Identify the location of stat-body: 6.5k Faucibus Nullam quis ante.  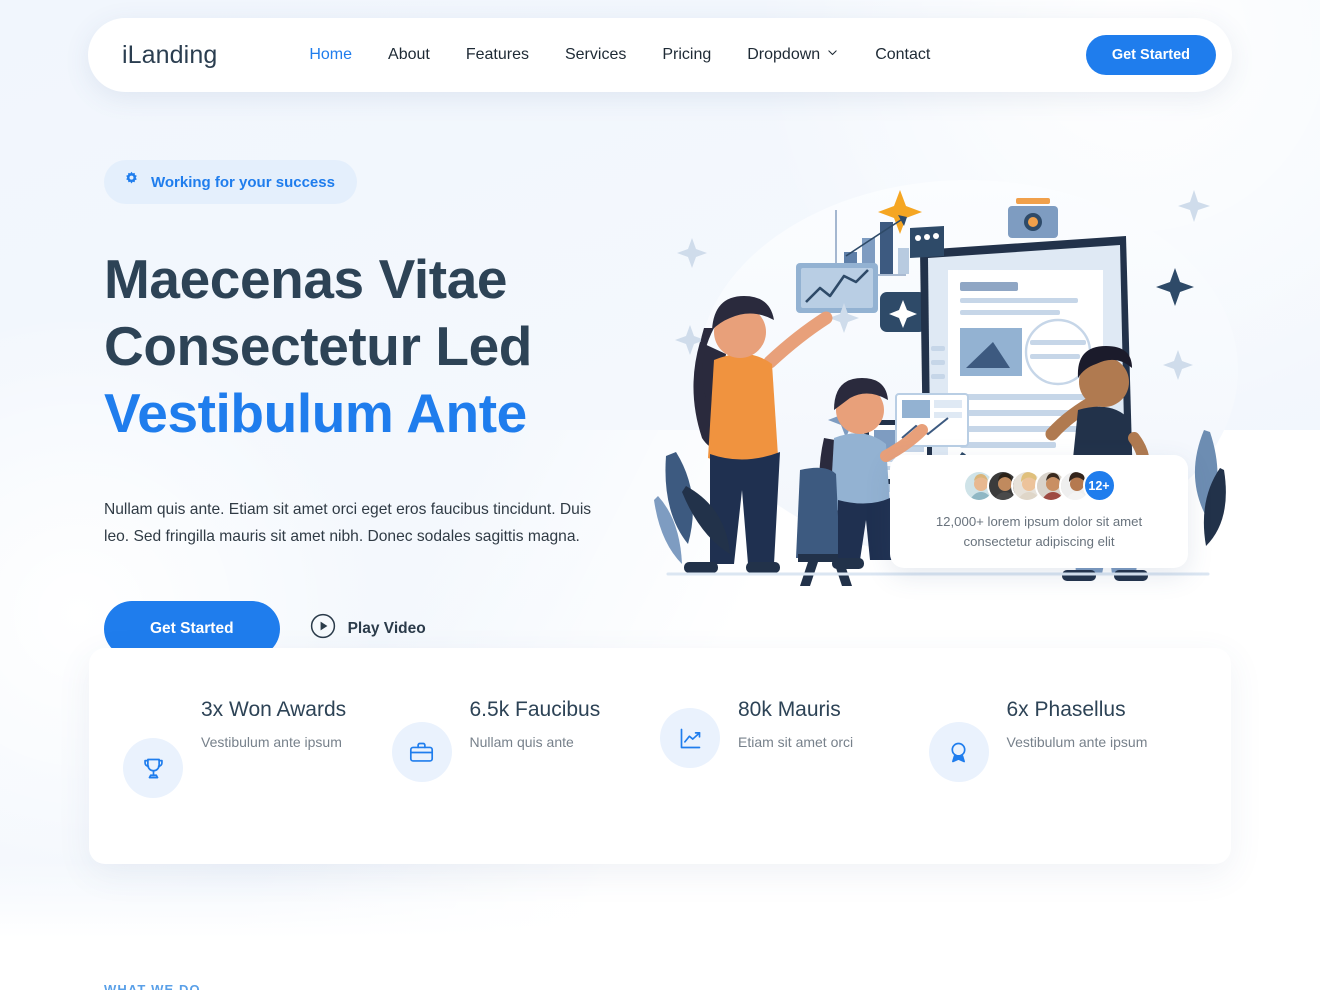
(535, 724).